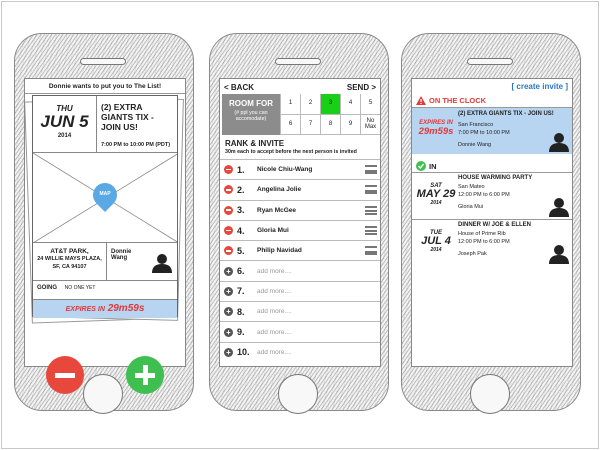 Image resolution: width=600 pixels, height=450 pixels. I want to click on rank-number: 10., so click(243, 352).